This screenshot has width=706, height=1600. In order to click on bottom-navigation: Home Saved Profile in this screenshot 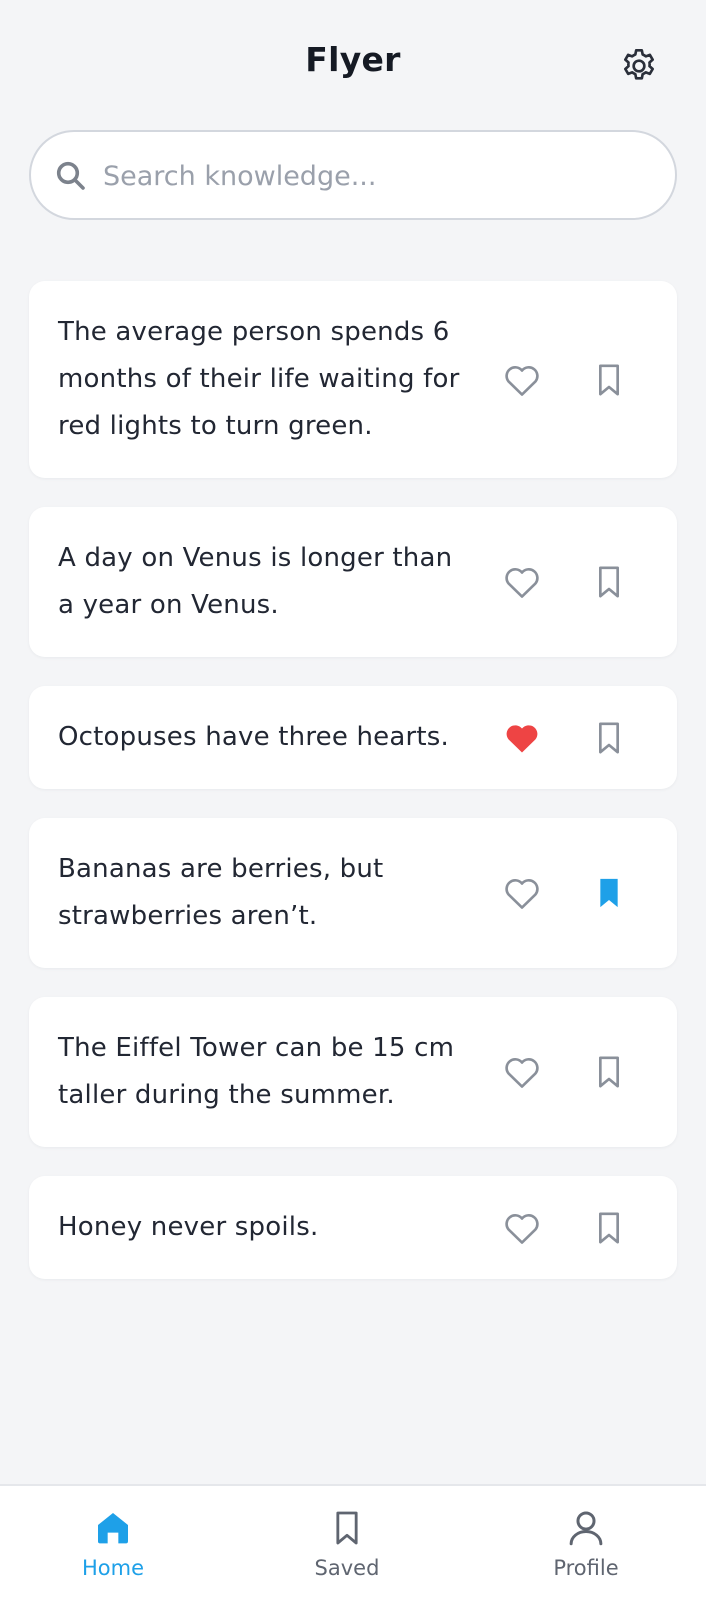, I will do `click(353, 1542)`.